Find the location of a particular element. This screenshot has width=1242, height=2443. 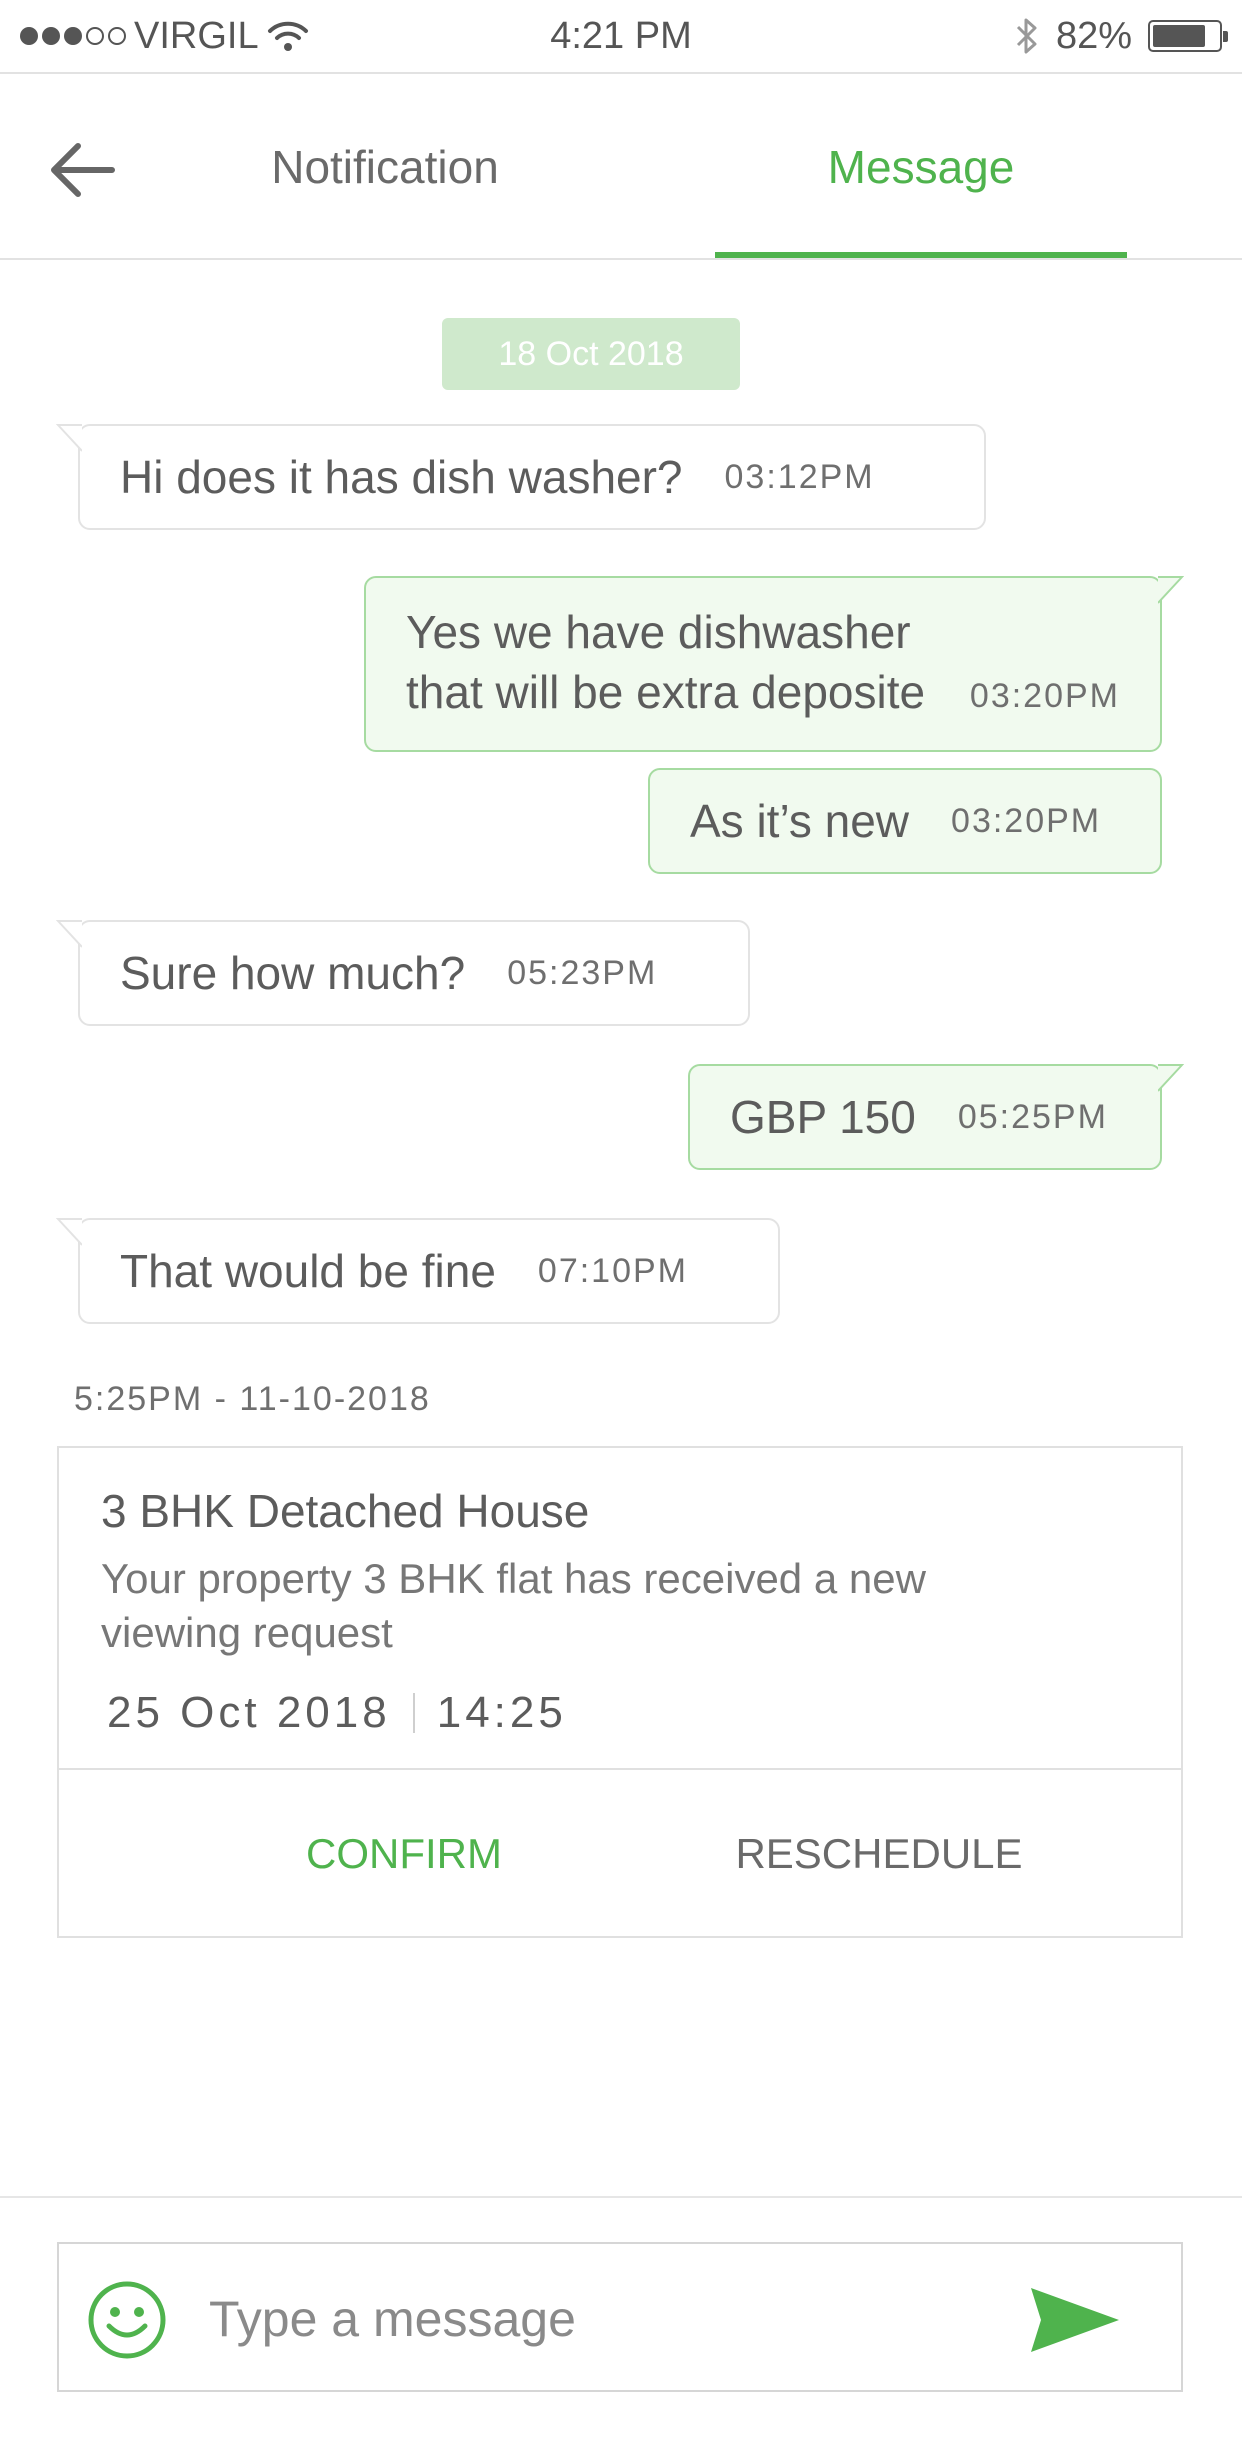

message-text: GBP 150 is located at coordinates (823, 1117).